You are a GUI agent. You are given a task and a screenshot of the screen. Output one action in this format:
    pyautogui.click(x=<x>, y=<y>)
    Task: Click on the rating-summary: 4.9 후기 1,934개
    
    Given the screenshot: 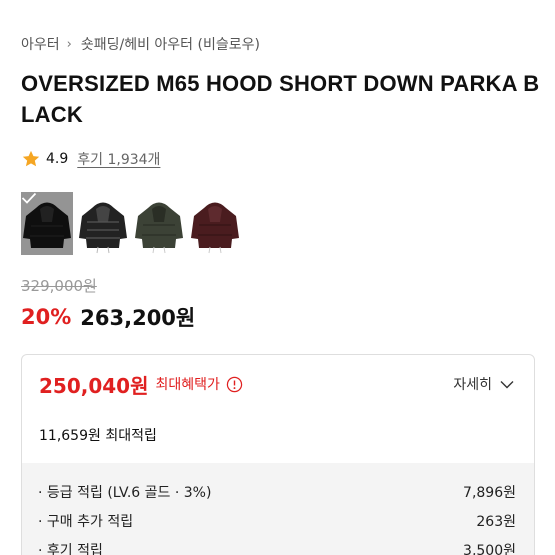 What is the action you would take?
    pyautogui.click(x=90, y=159)
    